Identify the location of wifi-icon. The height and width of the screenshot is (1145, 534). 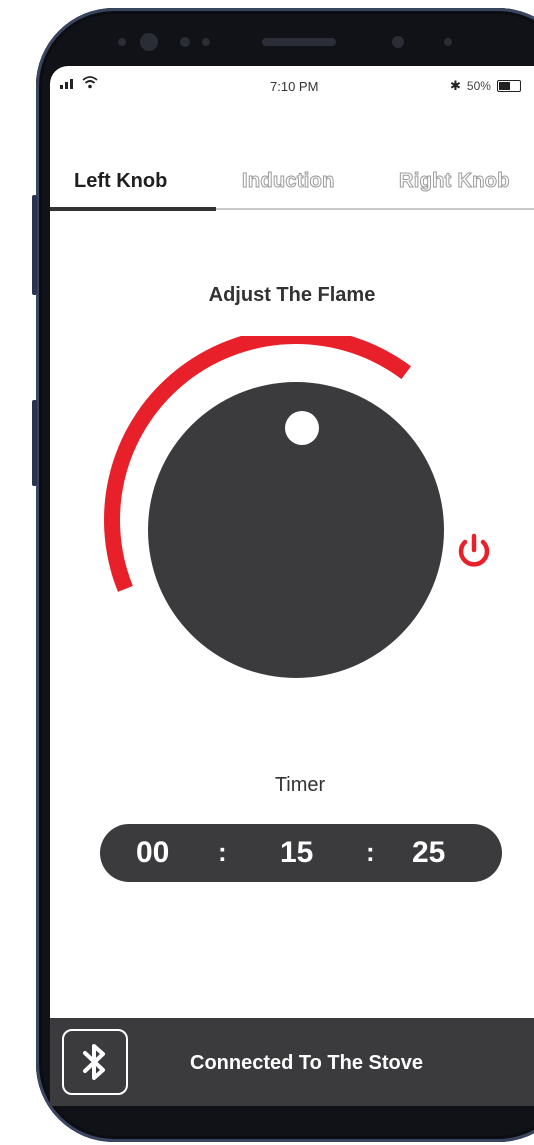
(90, 82).